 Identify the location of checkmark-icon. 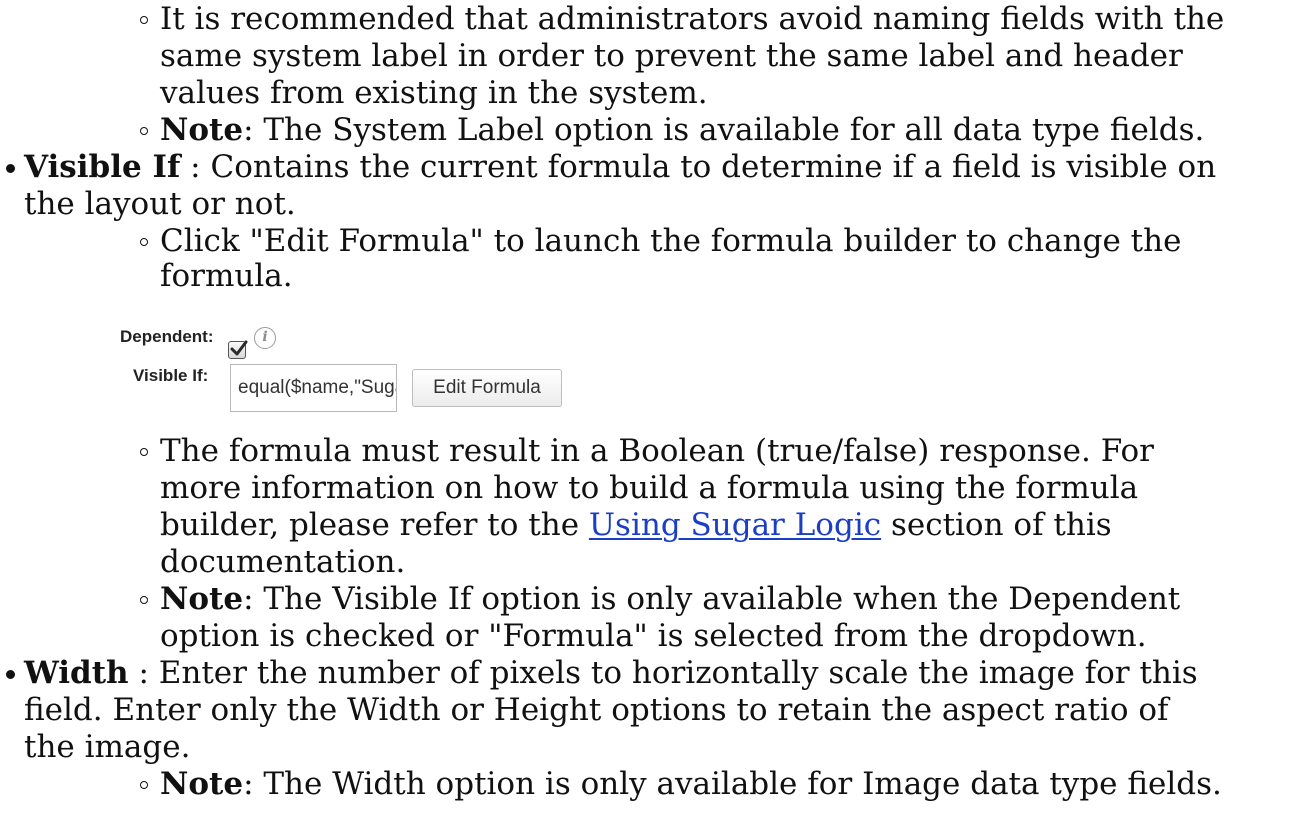
(239, 348).